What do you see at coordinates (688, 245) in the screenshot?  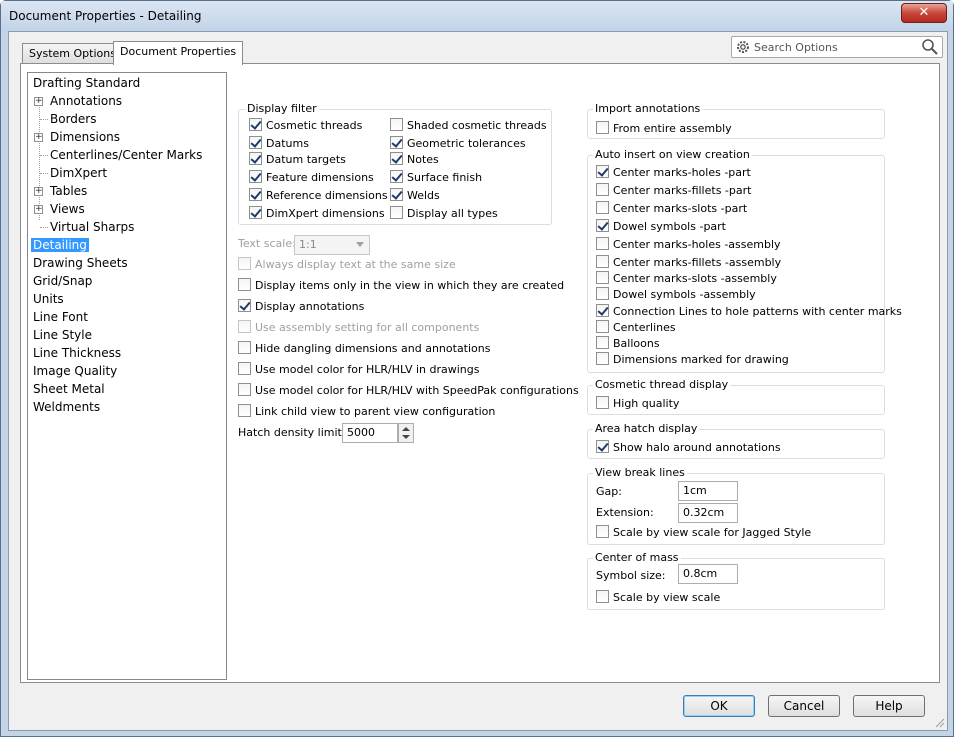 I see `checkbox-cm-holes-assembly: Center marks-holes -assembly` at bounding box center [688, 245].